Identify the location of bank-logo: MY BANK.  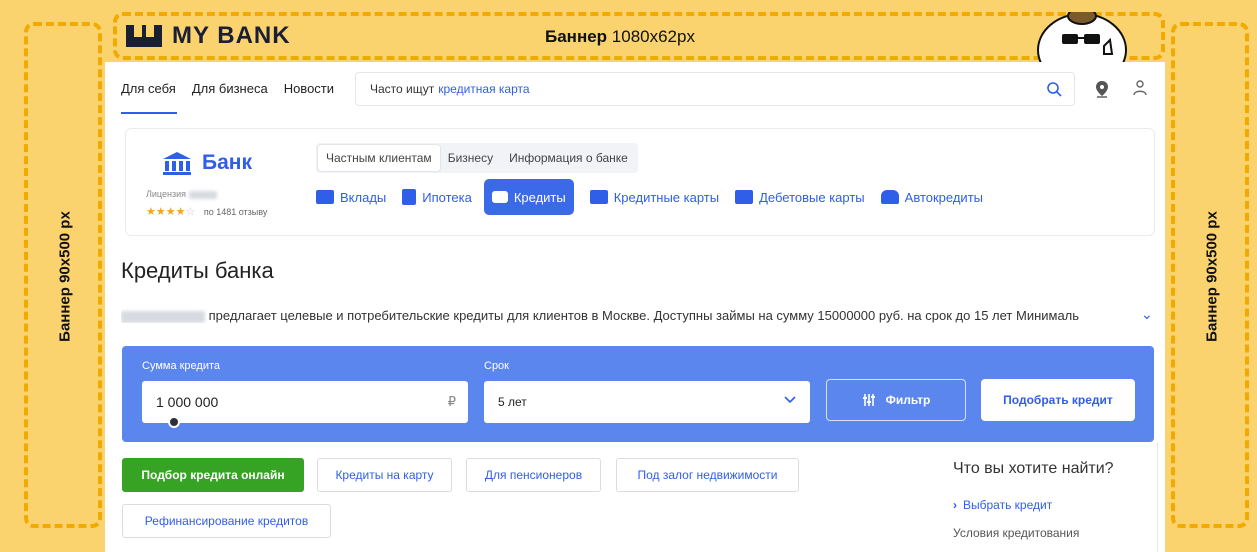
(208, 36).